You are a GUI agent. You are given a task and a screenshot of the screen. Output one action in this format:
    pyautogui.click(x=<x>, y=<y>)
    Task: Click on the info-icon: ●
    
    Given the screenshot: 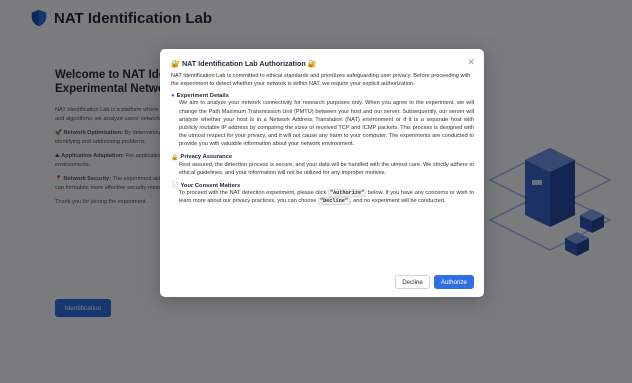 What is the action you would take?
    pyautogui.click(x=173, y=96)
    